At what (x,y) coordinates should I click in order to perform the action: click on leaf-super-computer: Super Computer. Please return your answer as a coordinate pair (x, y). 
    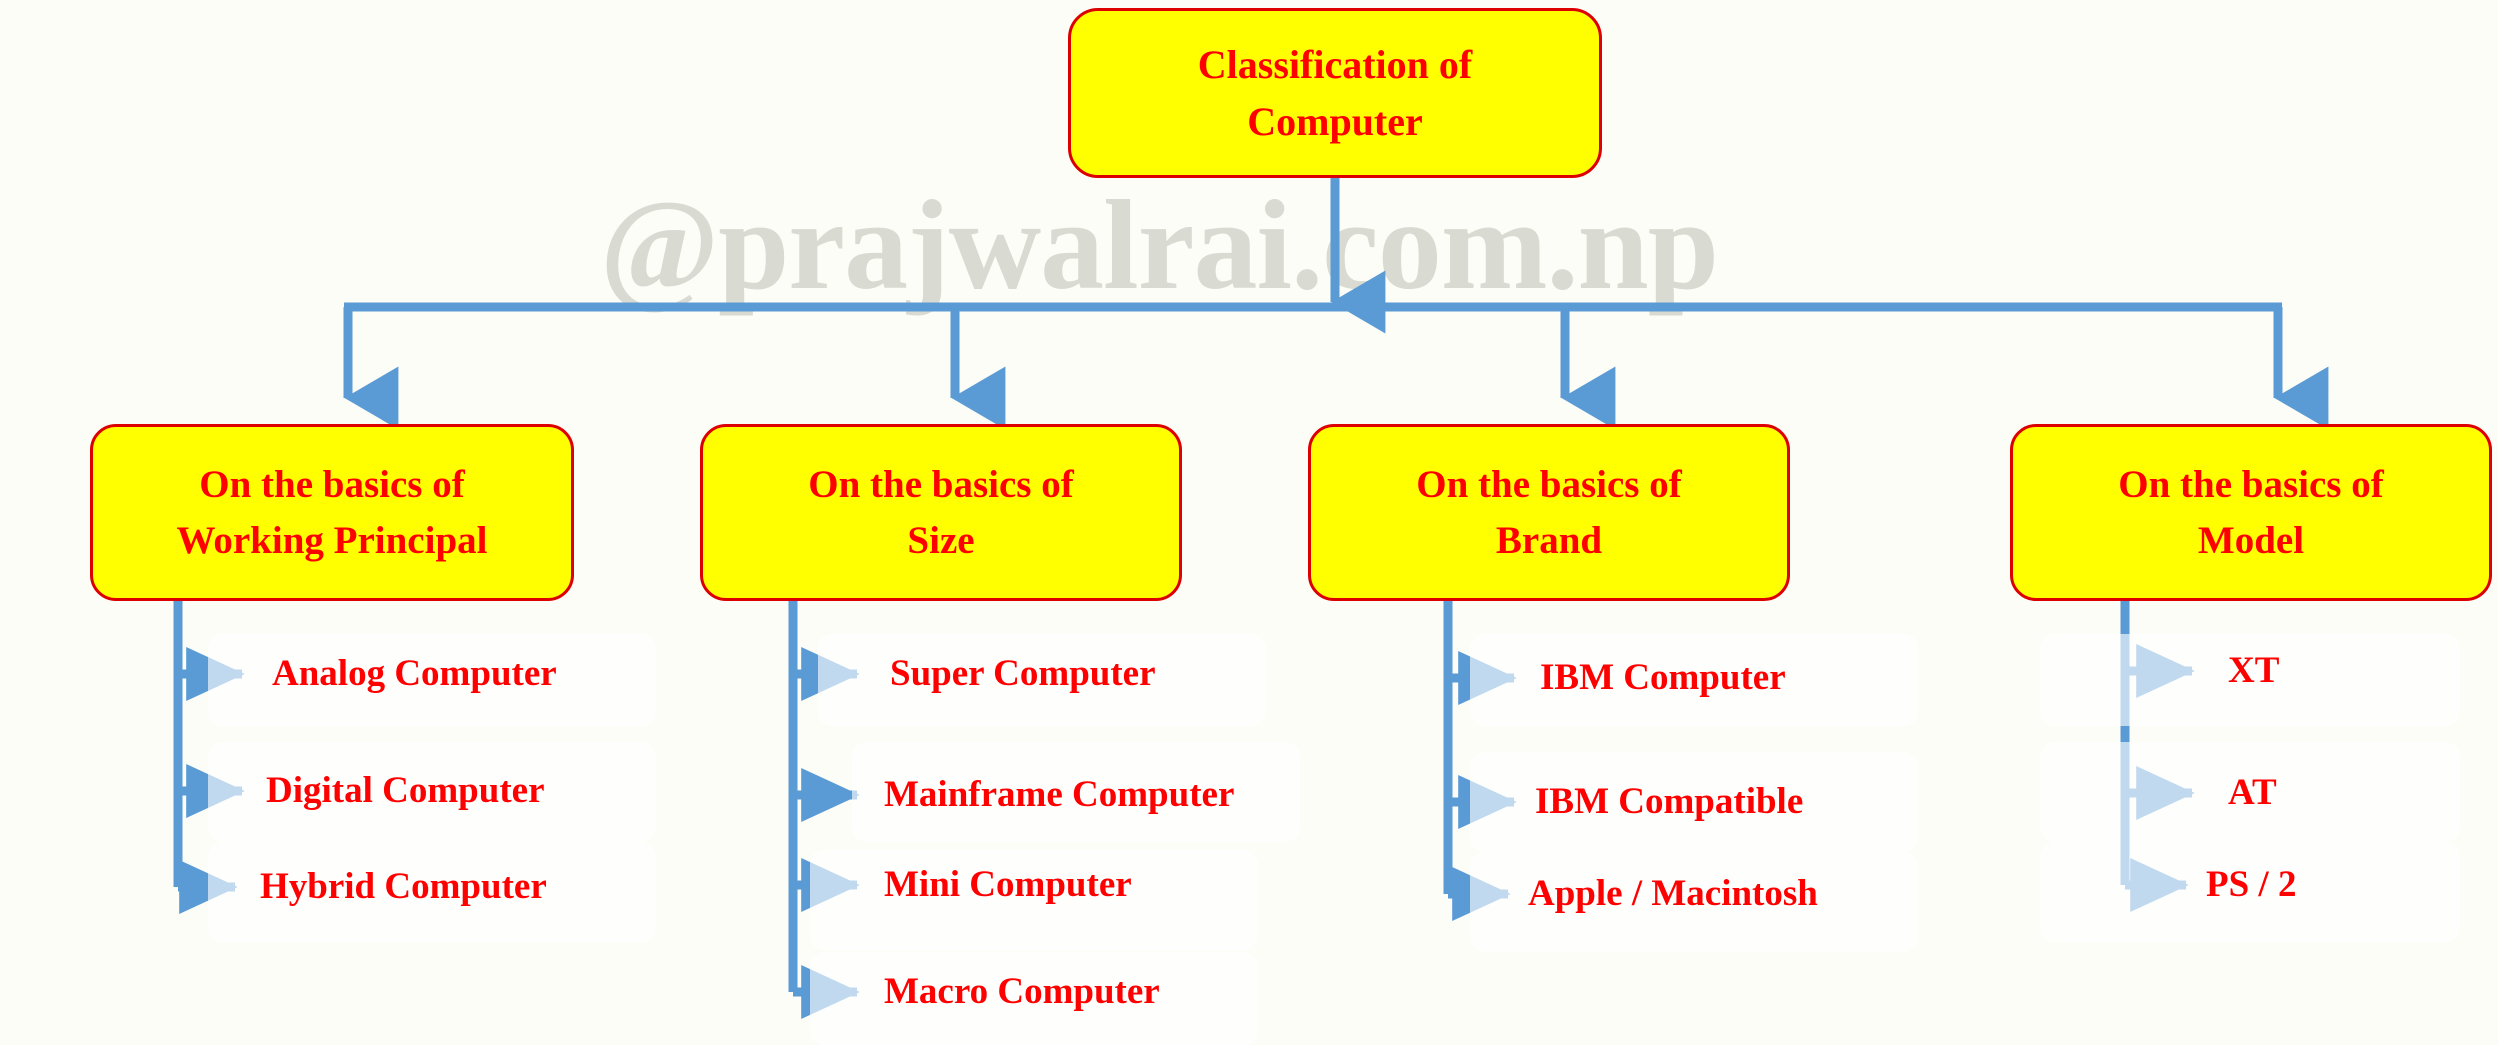
    Looking at the image, I should click on (1023, 674).